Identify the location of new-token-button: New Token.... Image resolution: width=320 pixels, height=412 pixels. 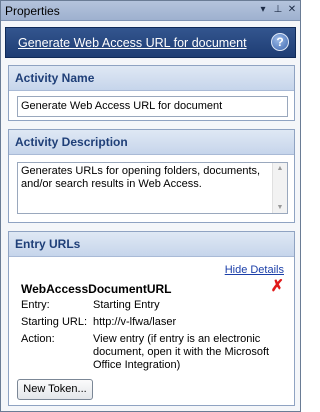
(55, 389).